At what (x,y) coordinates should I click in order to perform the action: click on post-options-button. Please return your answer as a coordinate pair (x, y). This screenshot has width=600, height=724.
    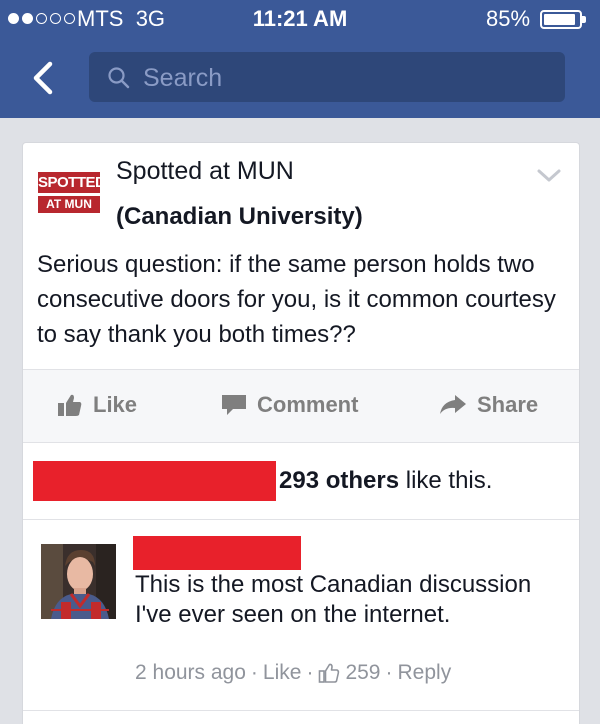
    Looking at the image, I should click on (549, 178).